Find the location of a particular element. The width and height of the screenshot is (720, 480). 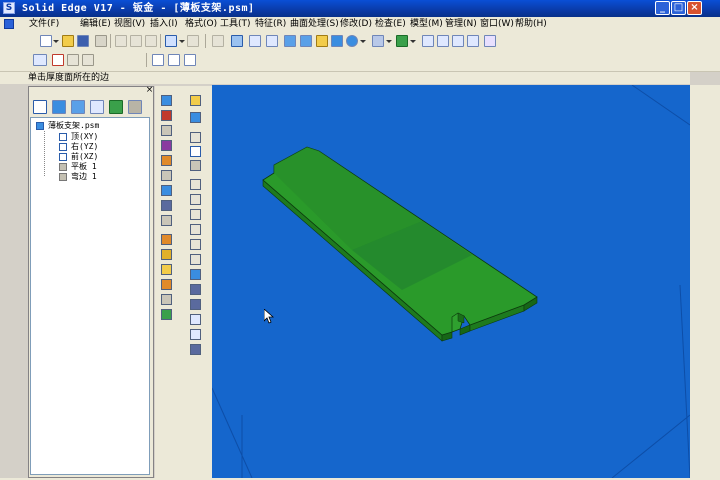

undo-icon is located at coordinates (171, 41).